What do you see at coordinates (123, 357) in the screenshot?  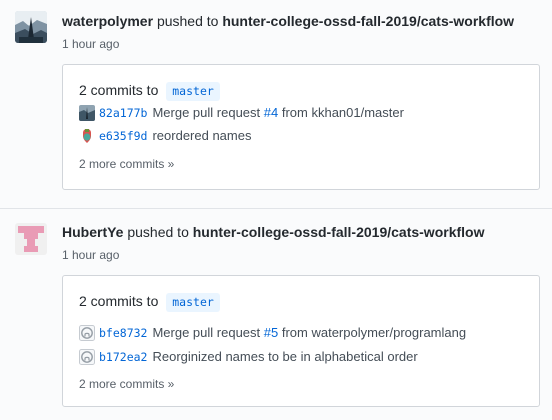 I see `commit-sha-link: b172ea2` at bounding box center [123, 357].